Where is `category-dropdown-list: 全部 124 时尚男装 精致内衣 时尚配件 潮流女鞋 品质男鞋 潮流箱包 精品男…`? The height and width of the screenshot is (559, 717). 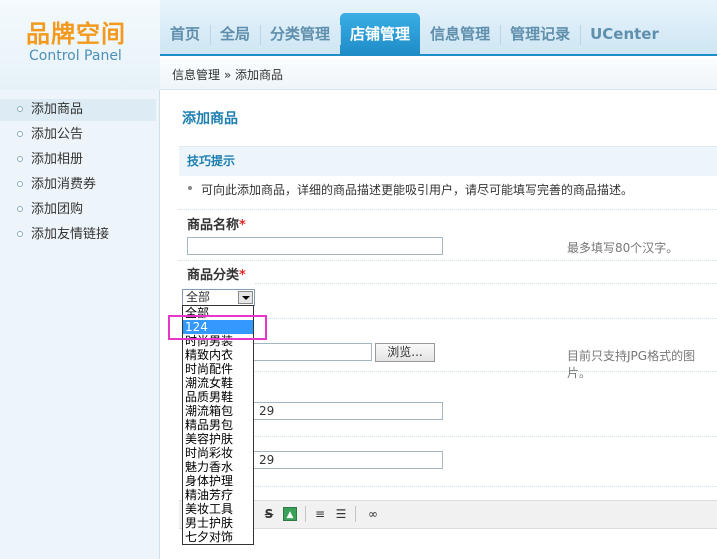 category-dropdown-list: 全部 124 时尚男装 精致内衣 时尚配件 潮流女鞋 品质男鞋 潮流箱包 精品男… is located at coordinates (218, 425).